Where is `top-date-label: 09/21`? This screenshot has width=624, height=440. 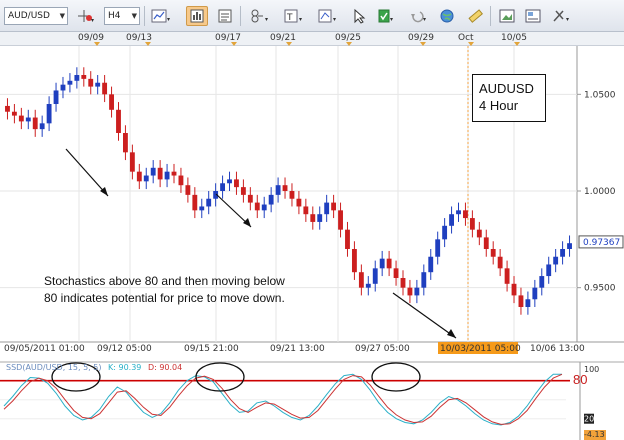
top-date-label: 09/21 is located at coordinates (283, 38).